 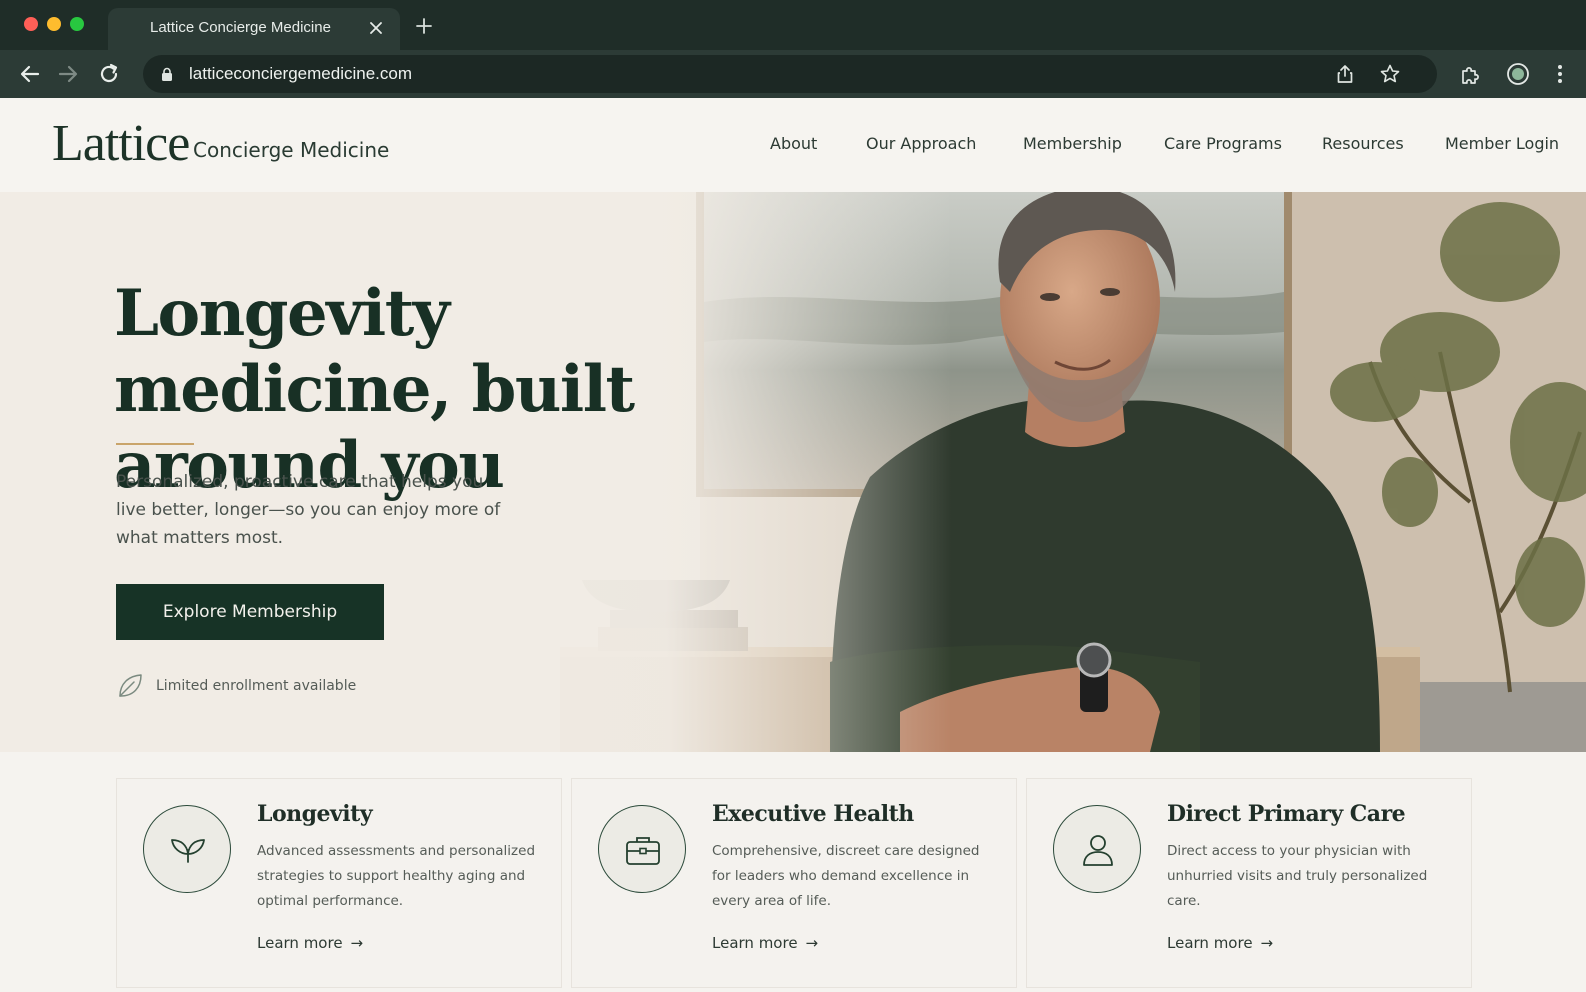 I want to click on maximize-window-button, so click(x=77, y=24).